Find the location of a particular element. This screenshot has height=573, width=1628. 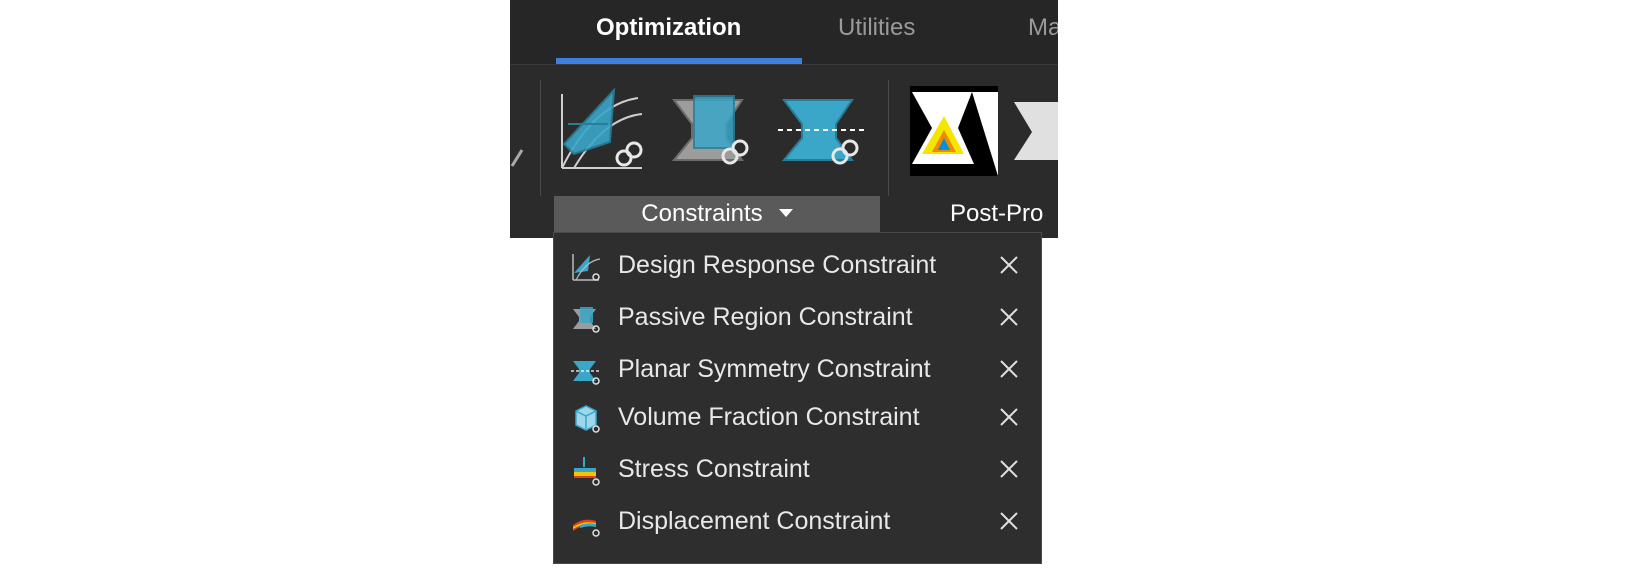

design-response-constraint-tool is located at coordinates (602, 131).